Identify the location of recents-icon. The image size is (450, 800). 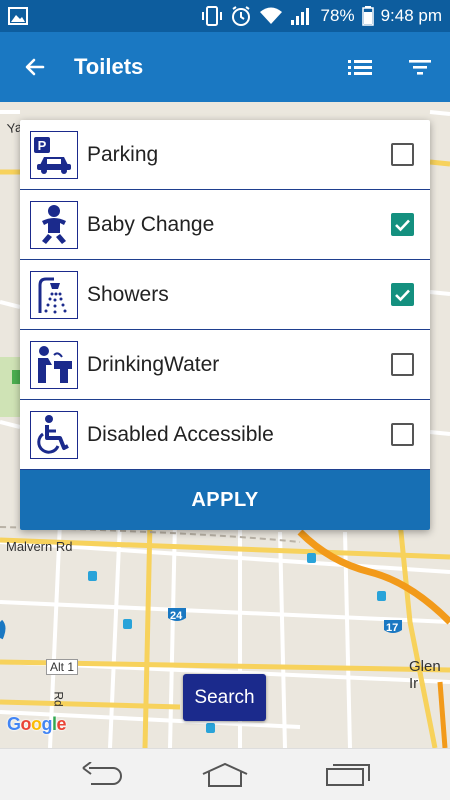
(348, 774).